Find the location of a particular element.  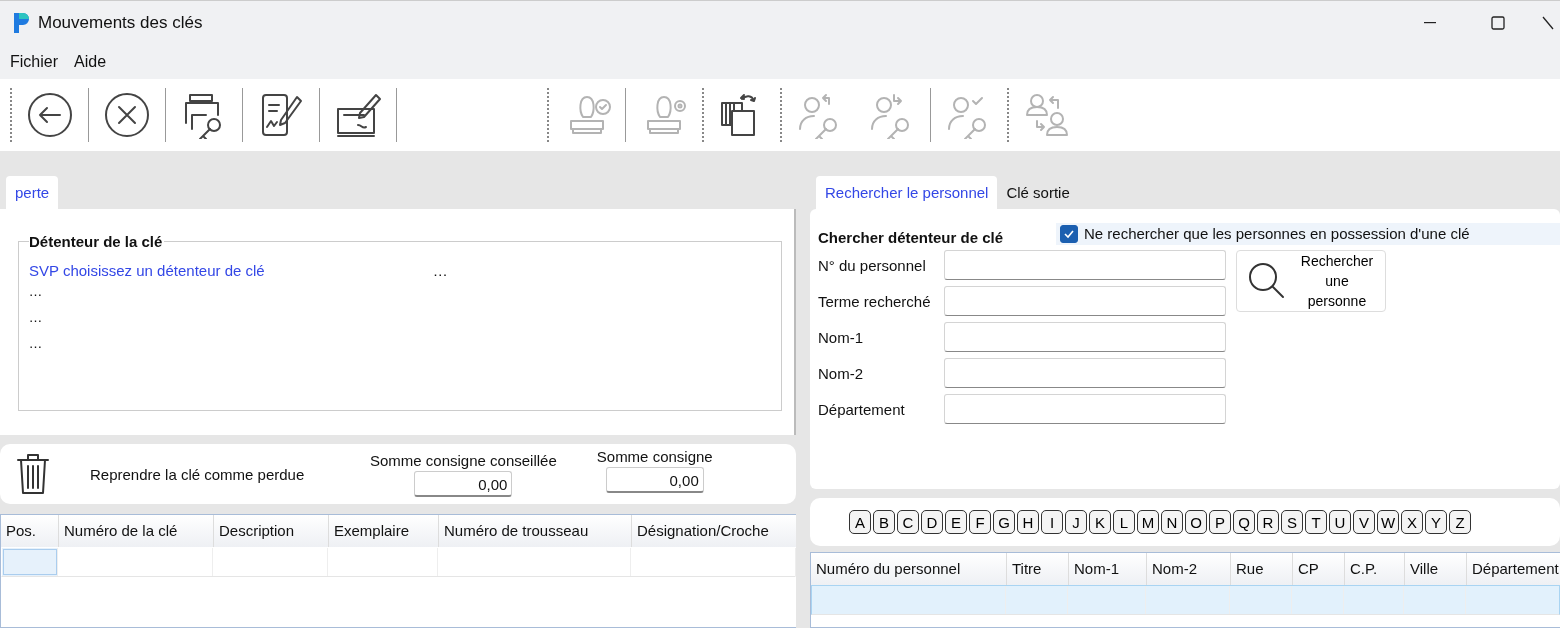

letter-button: B is located at coordinates (884, 522).